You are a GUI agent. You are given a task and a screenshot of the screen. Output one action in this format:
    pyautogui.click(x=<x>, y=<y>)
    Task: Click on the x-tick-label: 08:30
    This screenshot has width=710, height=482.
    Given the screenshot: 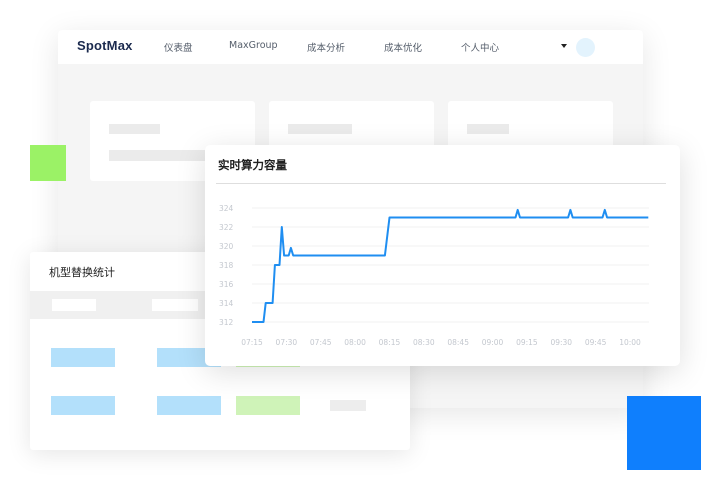 What is the action you would take?
    pyautogui.click(x=424, y=342)
    